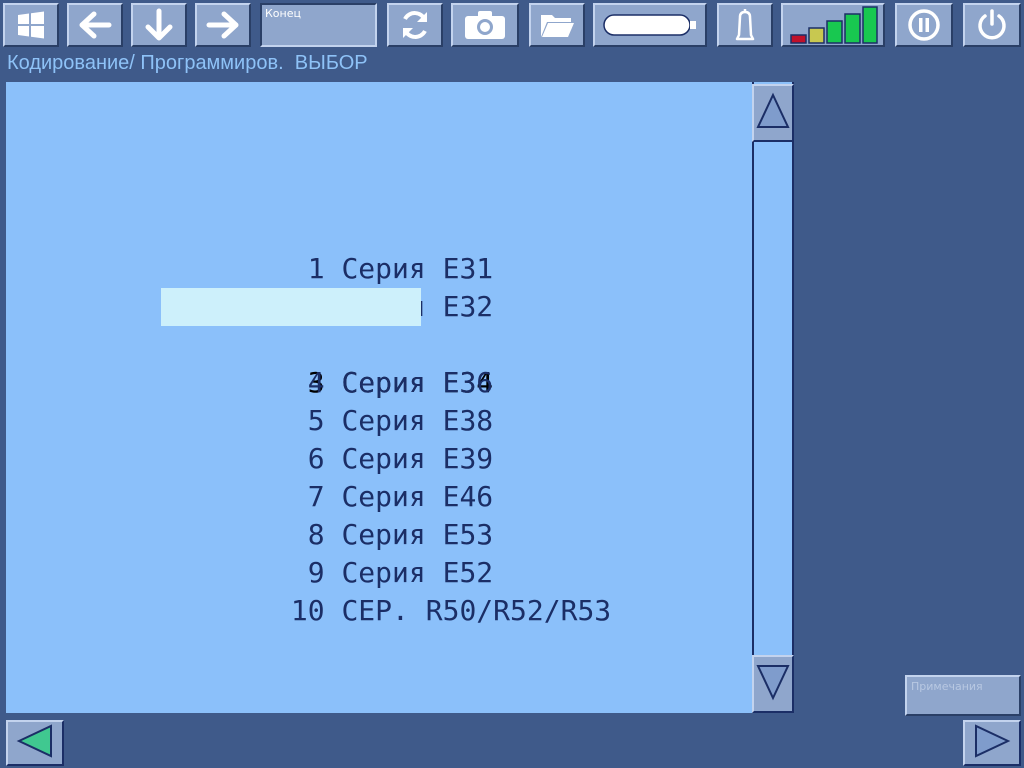  What do you see at coordinates (356, 248) in the screenshot?
I see `list-item: 1 Серия E31` at bounding box center [356, 248].